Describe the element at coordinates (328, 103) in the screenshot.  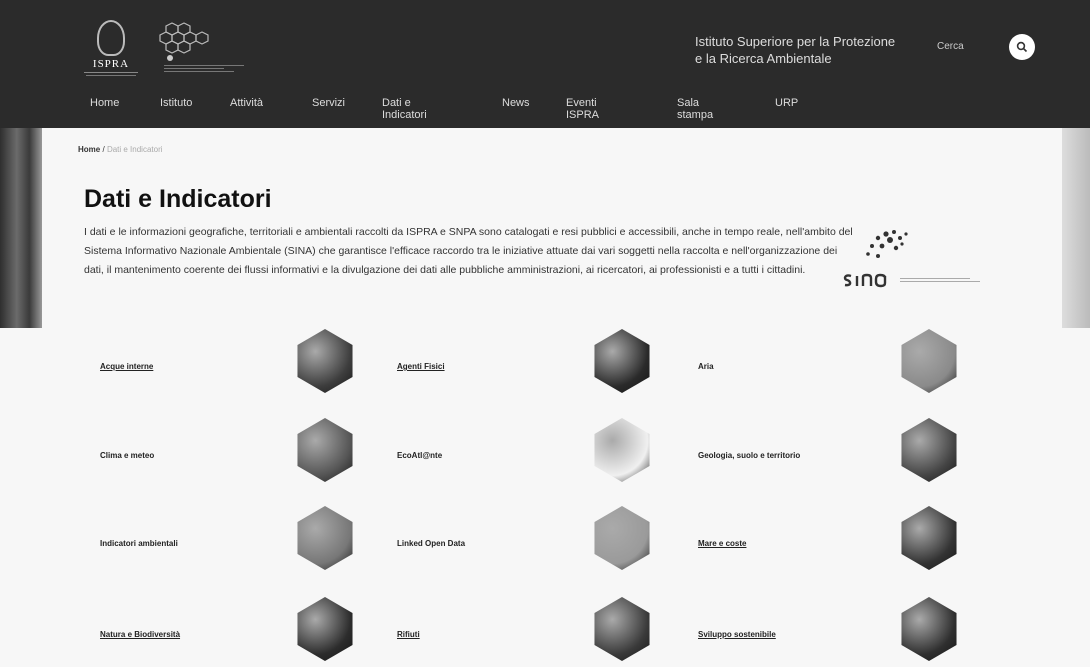
I see `nav-item-servizi: Servizi` at that location.